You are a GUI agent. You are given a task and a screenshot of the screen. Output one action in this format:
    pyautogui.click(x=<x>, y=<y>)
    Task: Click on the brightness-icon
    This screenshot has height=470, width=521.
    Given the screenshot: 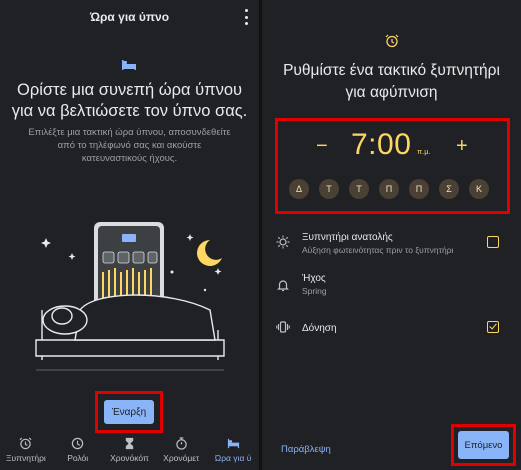 What is the action you would take?
    pyautogui.click(x=283, y=242)
    